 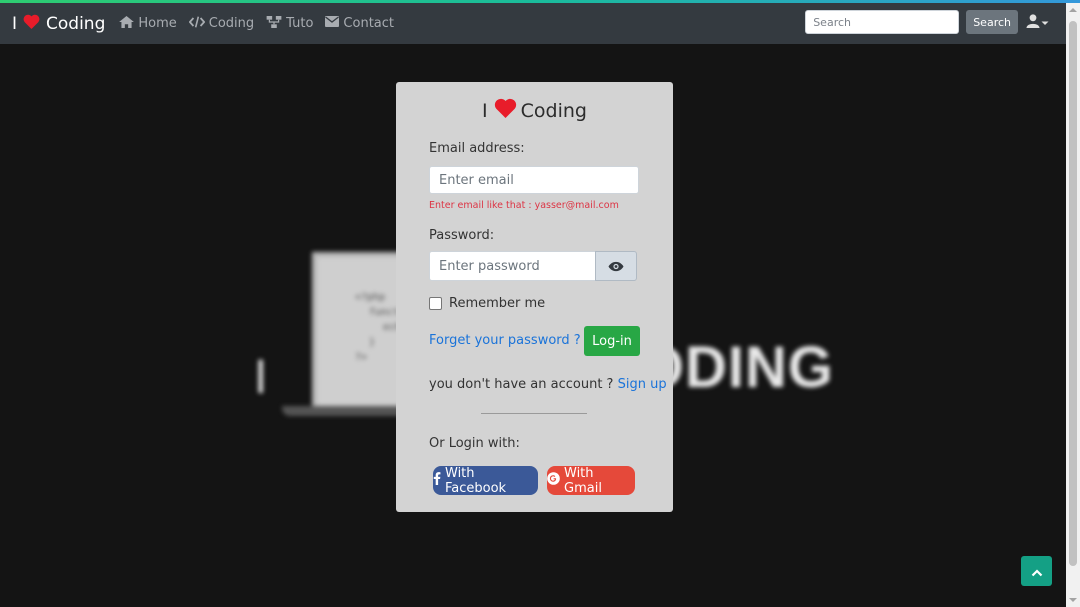 I want to click on password-input, so click(x=512, y=266).